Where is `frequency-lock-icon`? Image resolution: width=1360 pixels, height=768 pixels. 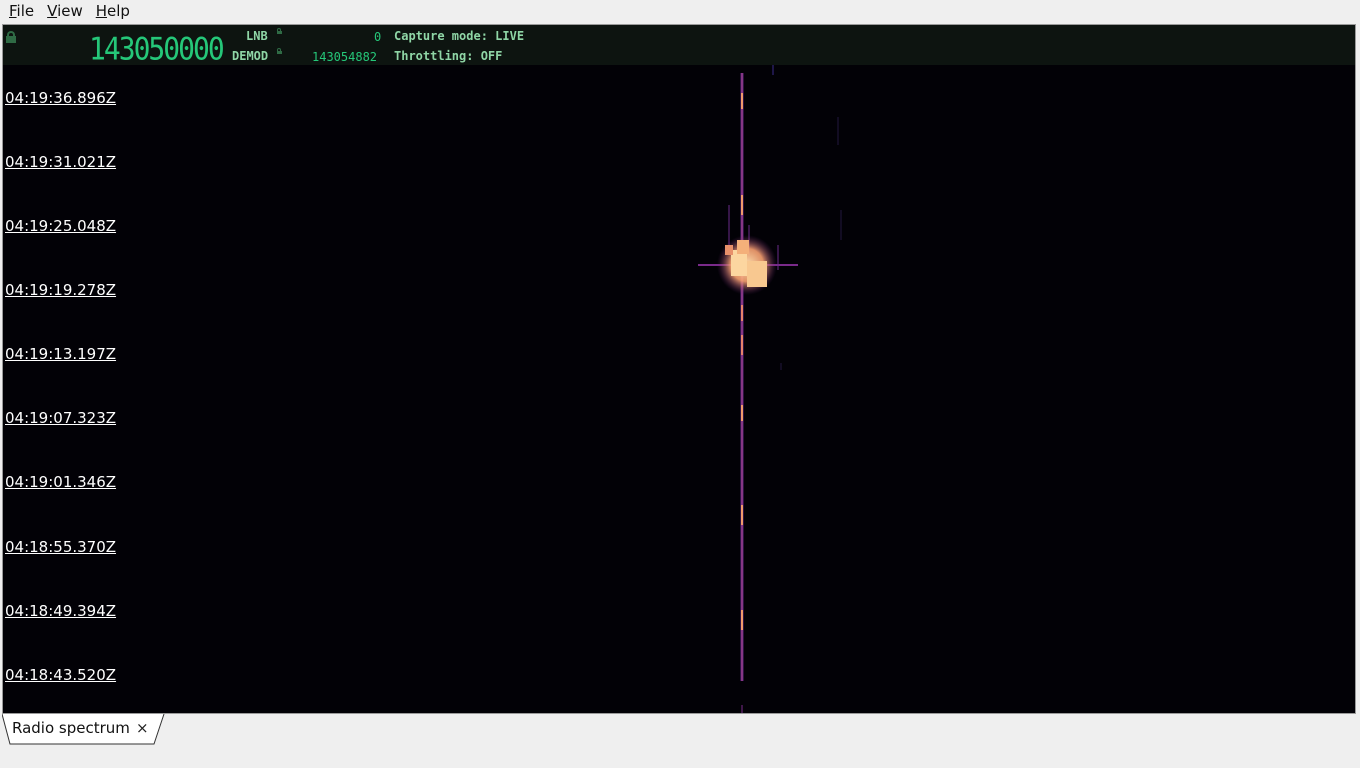
frequency-lock-icon is located at coordinates (11, 37).